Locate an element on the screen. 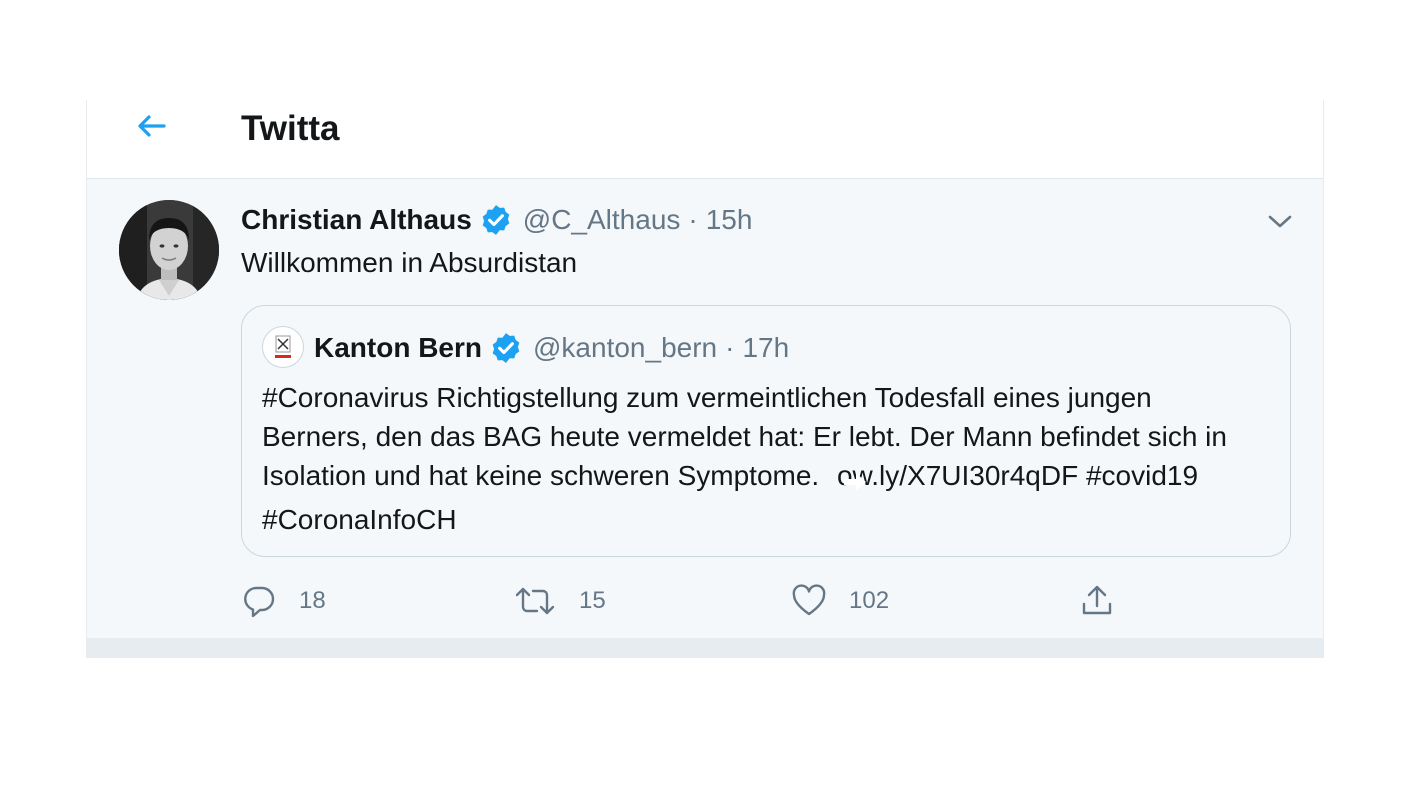 The image size is (1408, 792). quoted-author-handle: @kanton_bern is located at coordinates (625, 347).